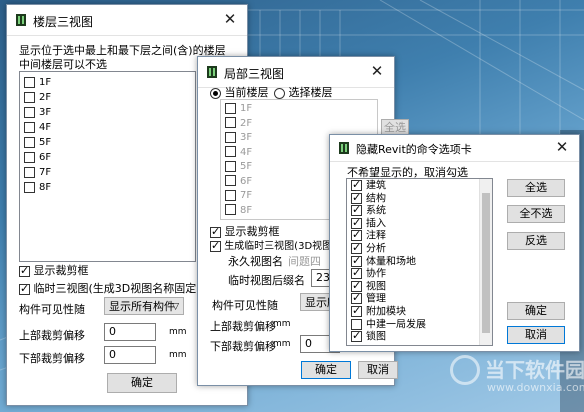 The width and height of the screenshot is (584, 412). I want to click on list-item: 结构, so click(419, 198).